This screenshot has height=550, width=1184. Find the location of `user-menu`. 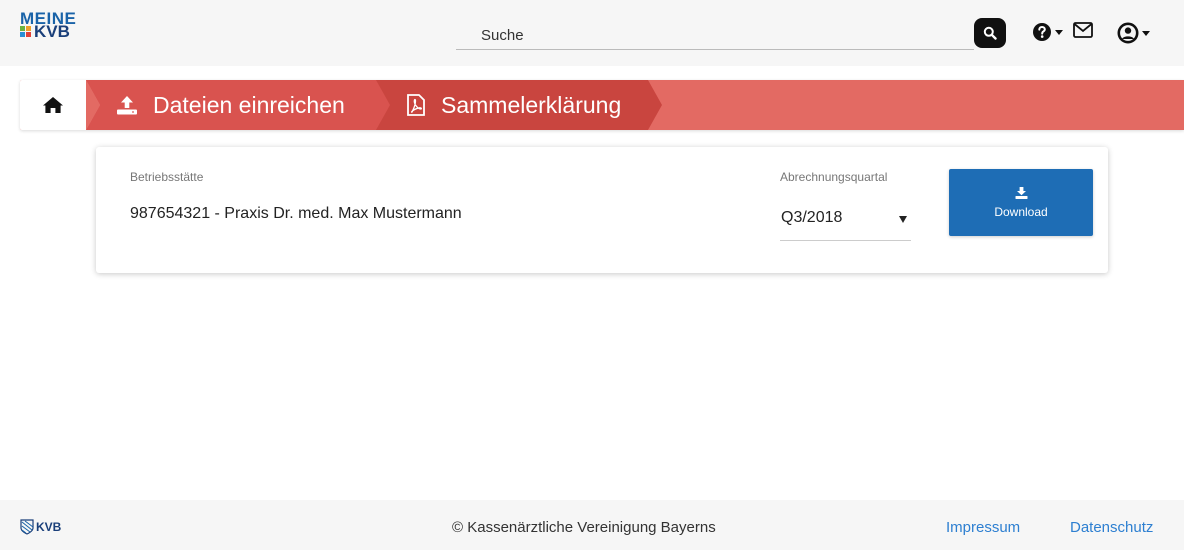

user-menu is located at coordinates (1133, 33).